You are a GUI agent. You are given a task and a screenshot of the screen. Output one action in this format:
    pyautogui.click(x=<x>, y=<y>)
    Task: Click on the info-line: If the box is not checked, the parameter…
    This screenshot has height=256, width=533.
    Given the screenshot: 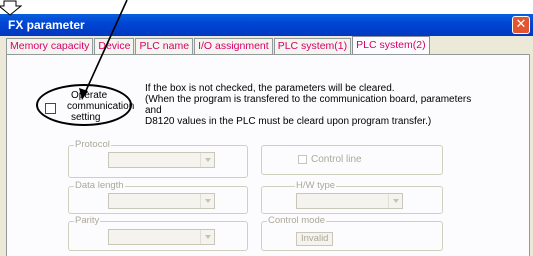 What is the action you would take?
    pyautogui.click(x=270, y=88)
    